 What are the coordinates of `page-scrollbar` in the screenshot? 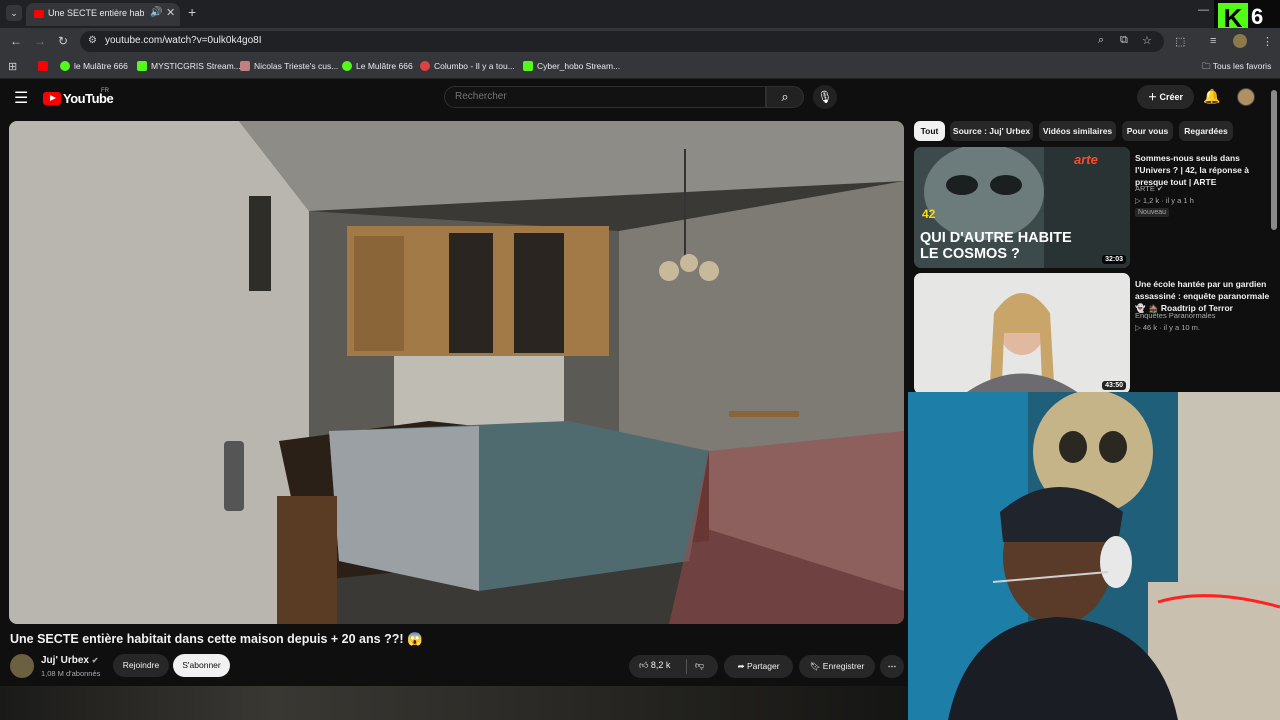 It's located at (1274, 160).